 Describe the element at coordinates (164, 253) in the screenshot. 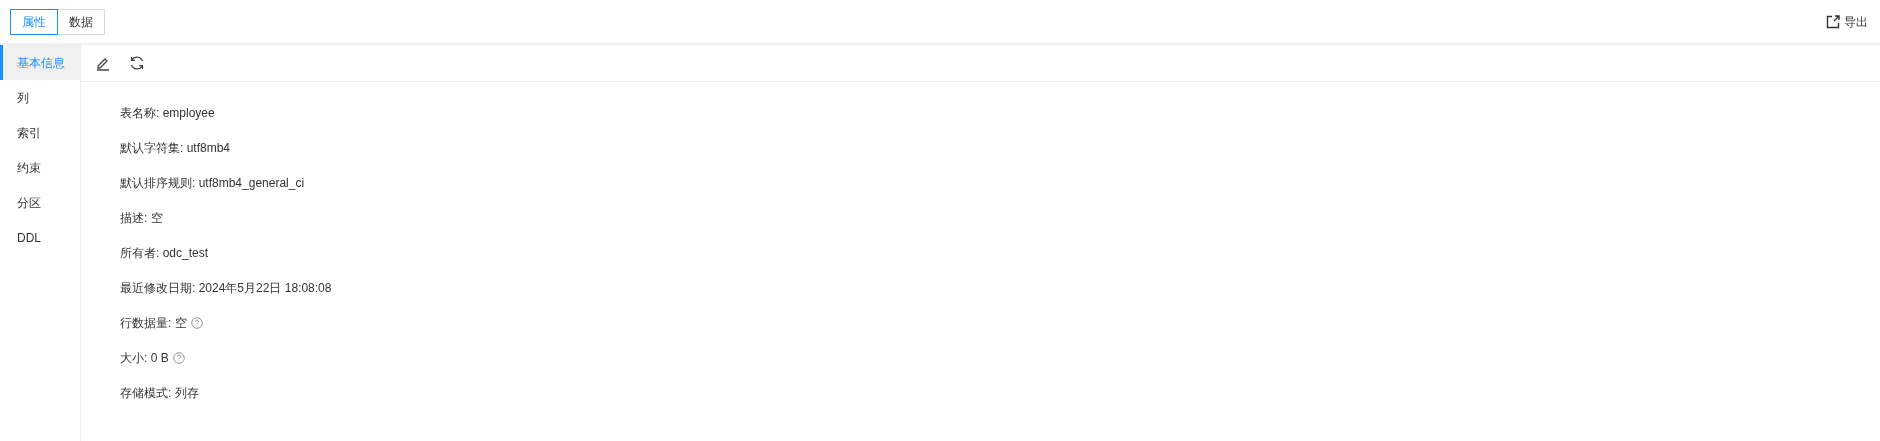

I see `property-text: 所有者: odc_test` at that location.